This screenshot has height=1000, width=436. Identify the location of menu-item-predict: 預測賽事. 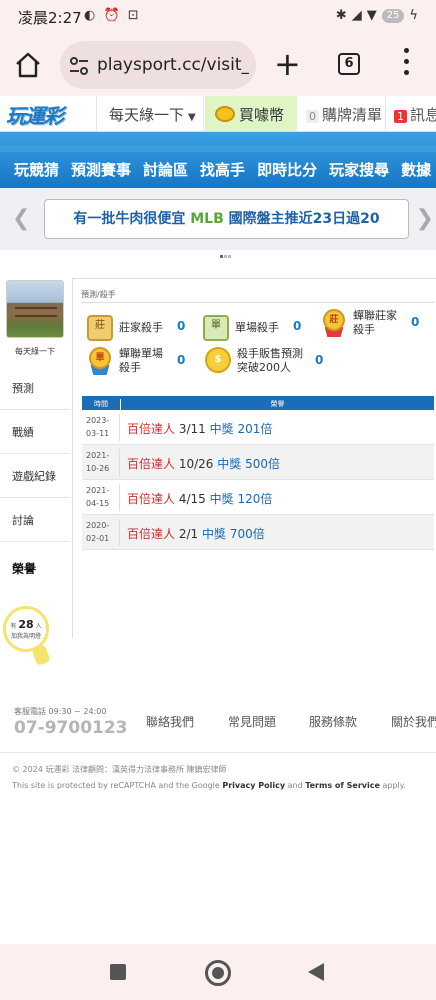
(101, 170).